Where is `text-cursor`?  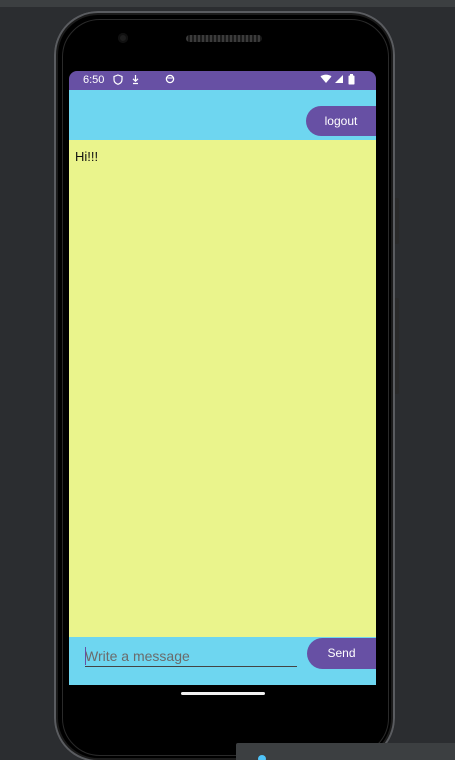
text-cursor is located at coordinates (85, 656).